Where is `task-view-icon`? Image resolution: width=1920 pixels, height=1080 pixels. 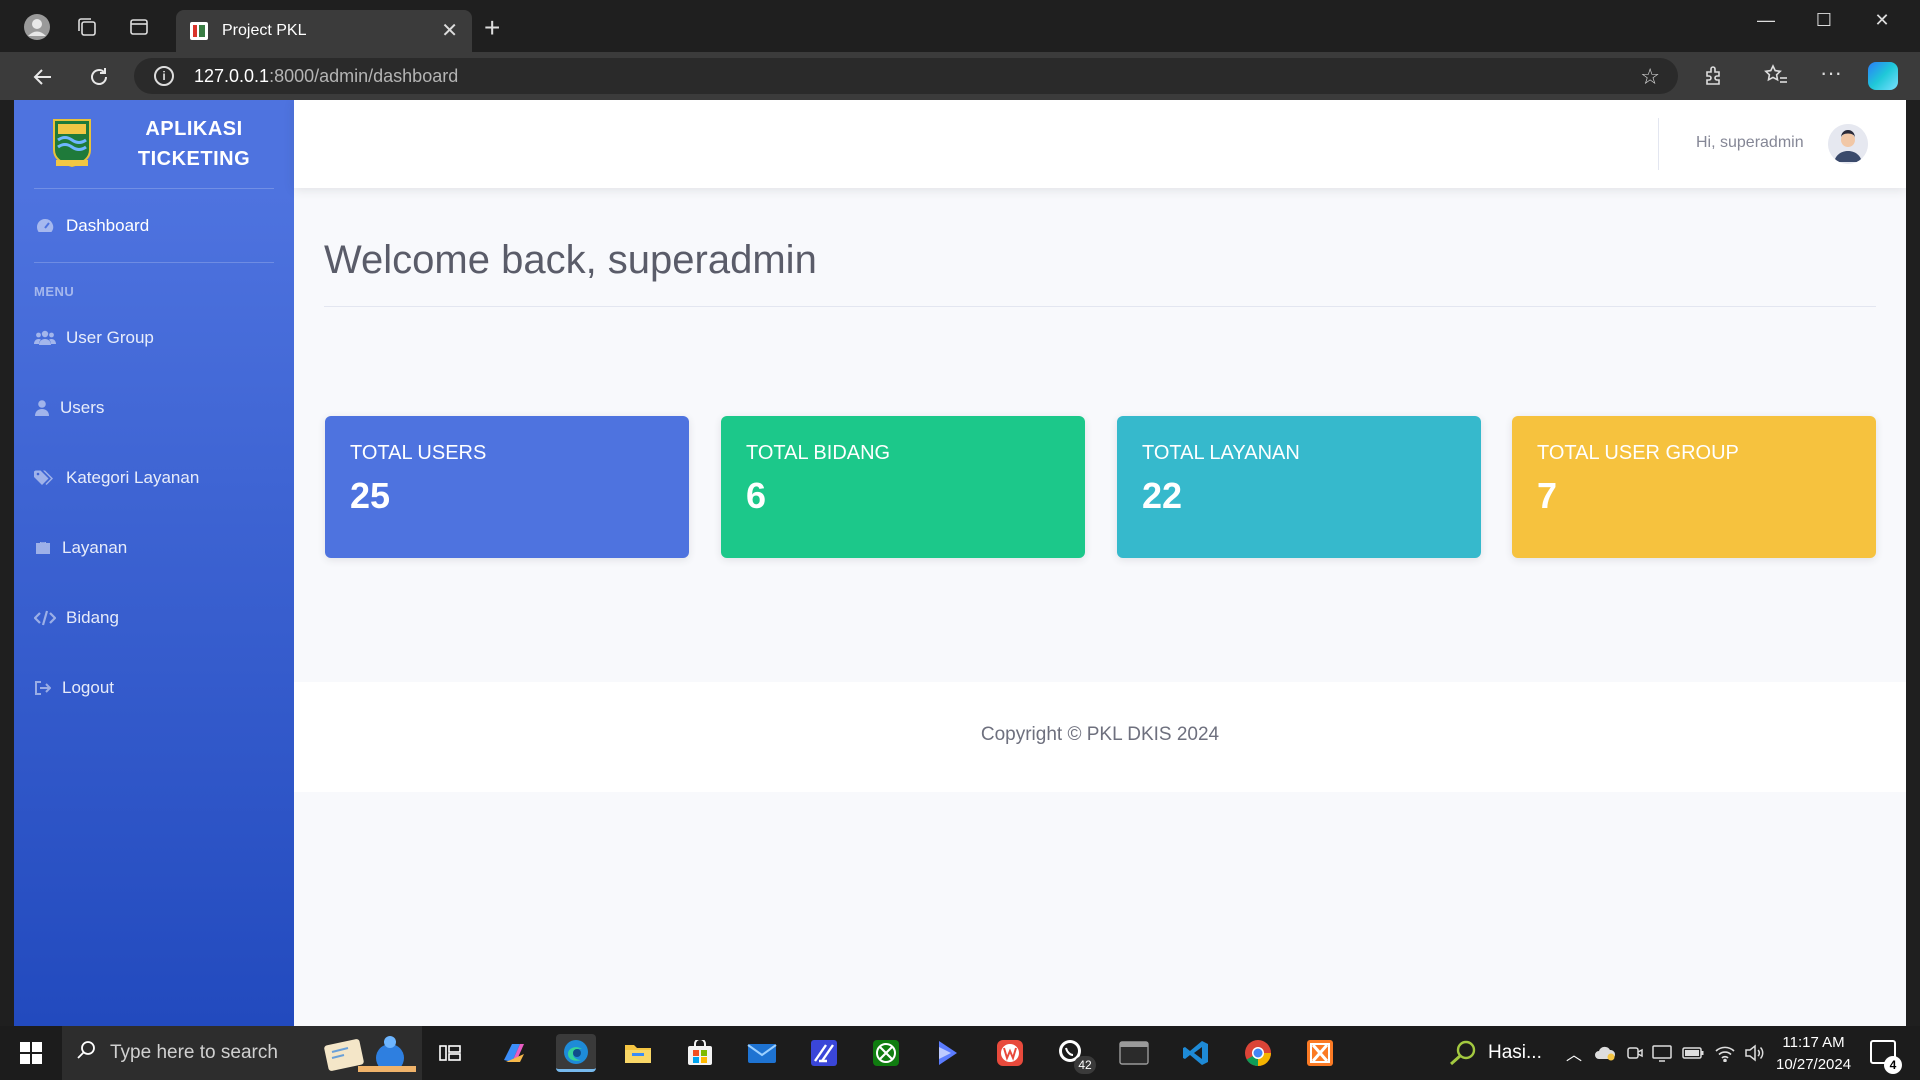 task-view-icon is located at coordinates (450, 1053).